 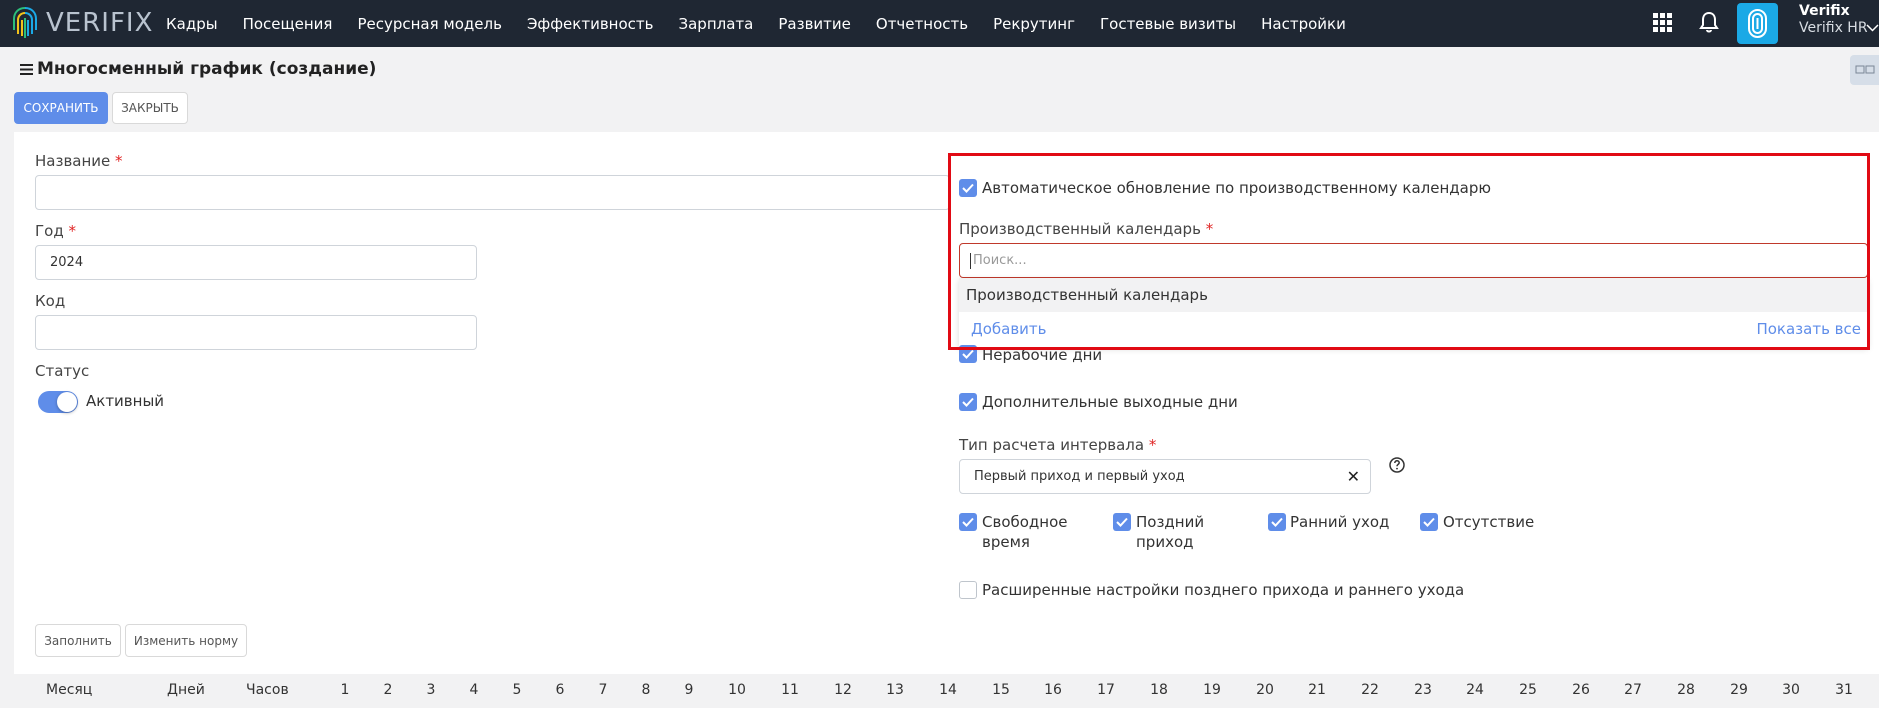 I want to click on absence-checkbox, so click(x=1429, y=522).